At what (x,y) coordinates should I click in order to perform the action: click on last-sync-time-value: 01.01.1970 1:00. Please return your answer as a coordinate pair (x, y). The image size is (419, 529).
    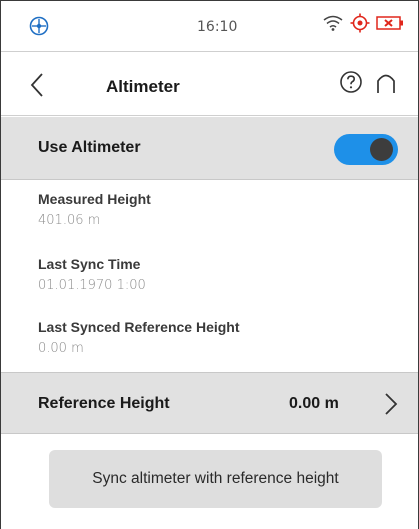
    Looking at the image, I should click on (92, 285).